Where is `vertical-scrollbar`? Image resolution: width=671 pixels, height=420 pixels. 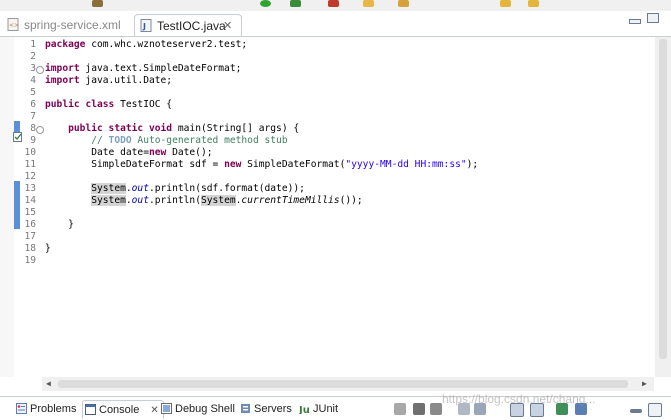 vertical-scrollbar is located at coordinates (663, 207).